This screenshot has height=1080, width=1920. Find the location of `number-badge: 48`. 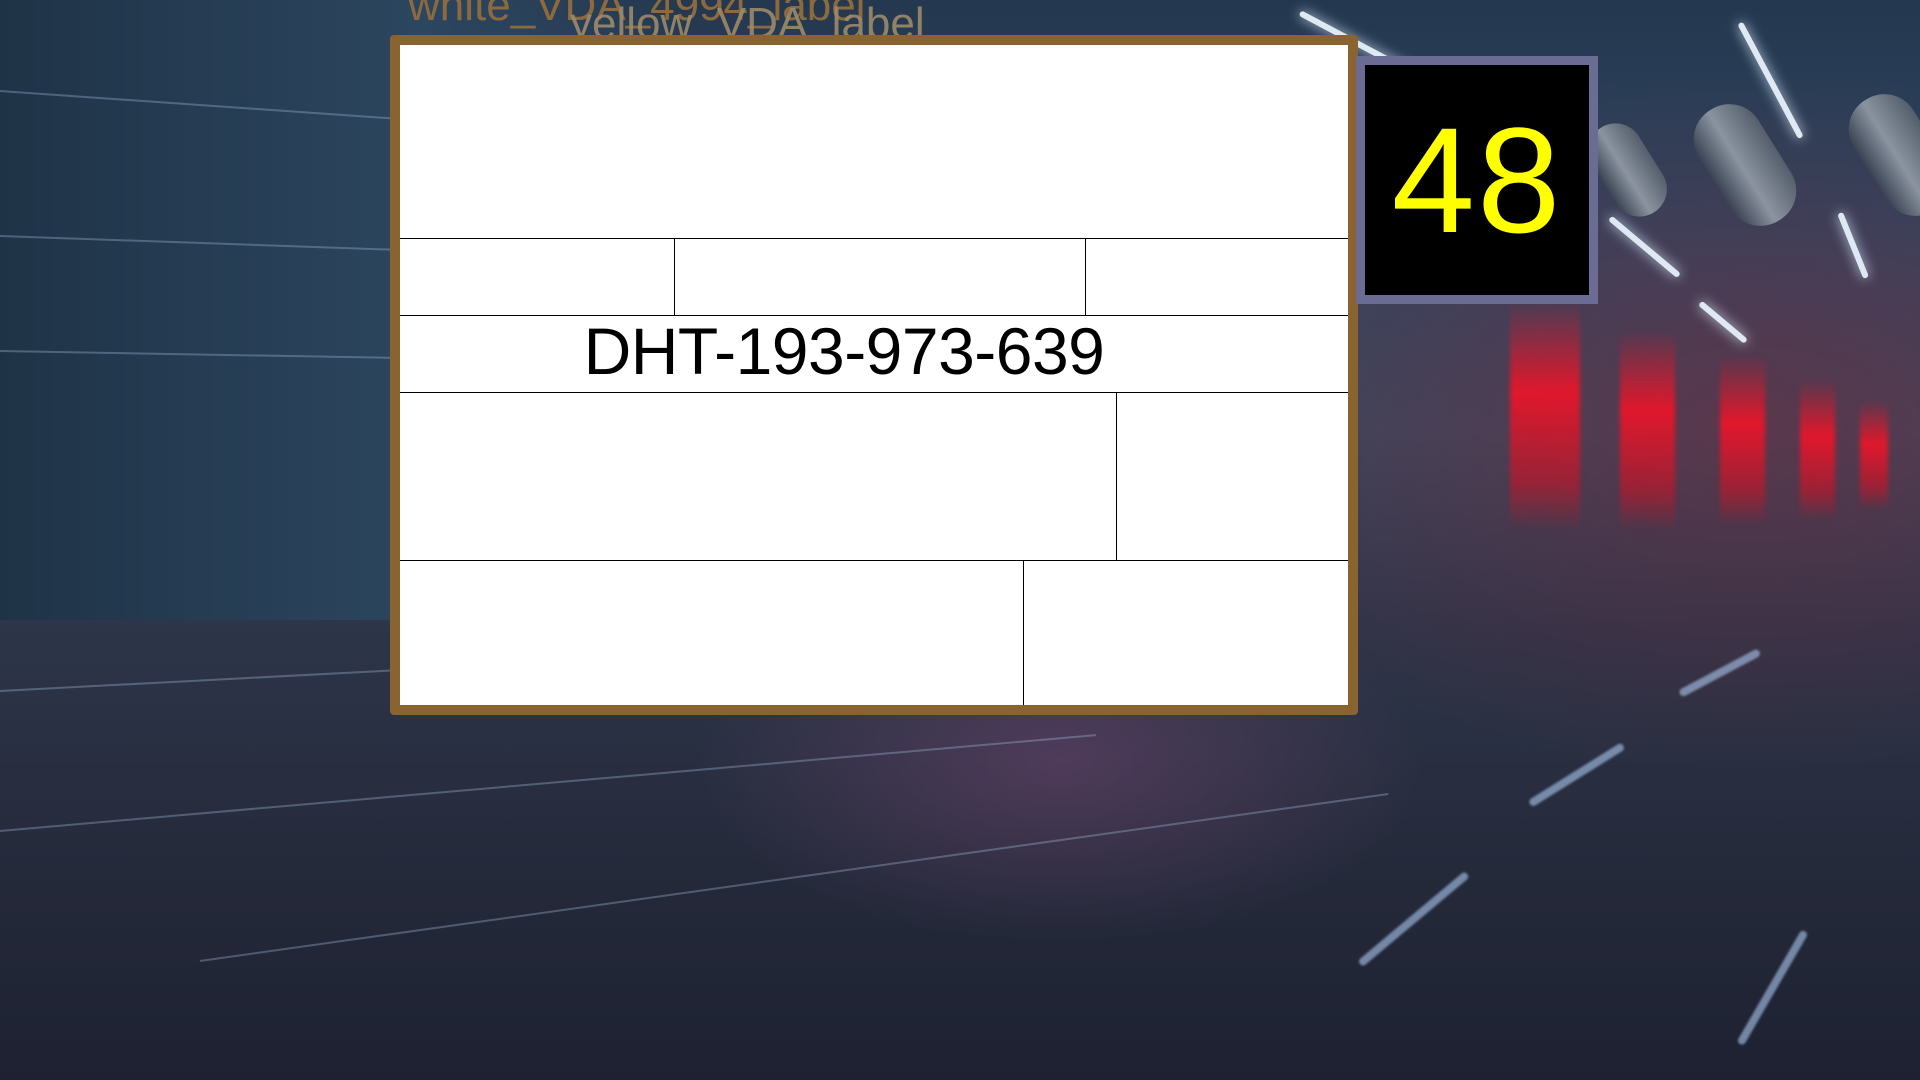

number-badge: 48 is located at coordinates (1477, 180).